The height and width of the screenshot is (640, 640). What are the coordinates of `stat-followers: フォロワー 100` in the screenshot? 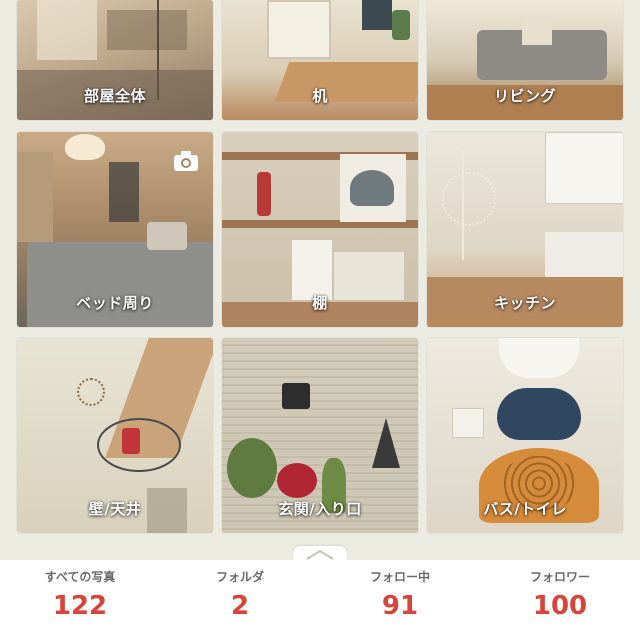 It's located at (560, 600).